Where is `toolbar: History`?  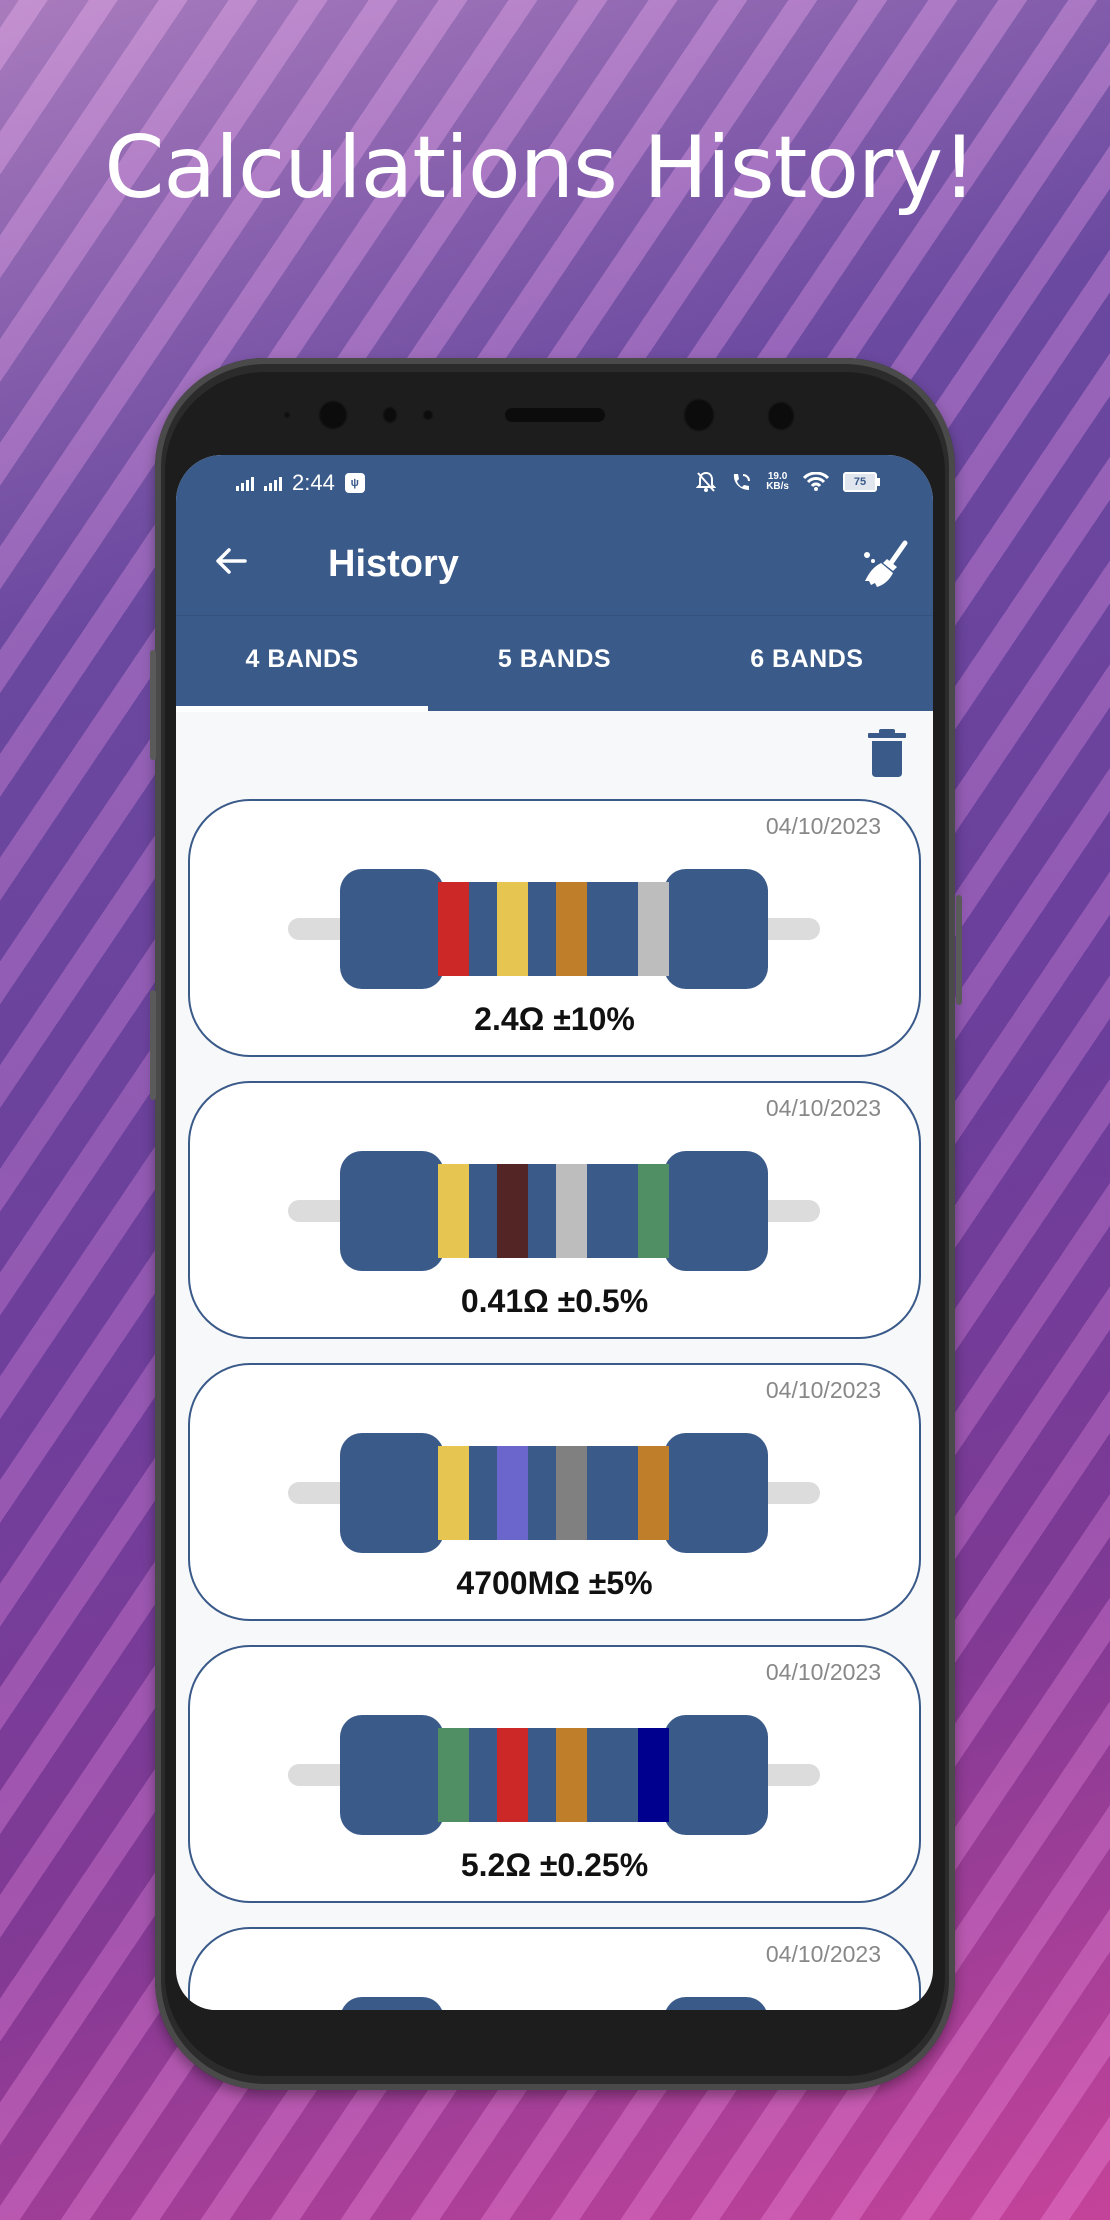
toolbar: History is located at coordinates (554, 565).